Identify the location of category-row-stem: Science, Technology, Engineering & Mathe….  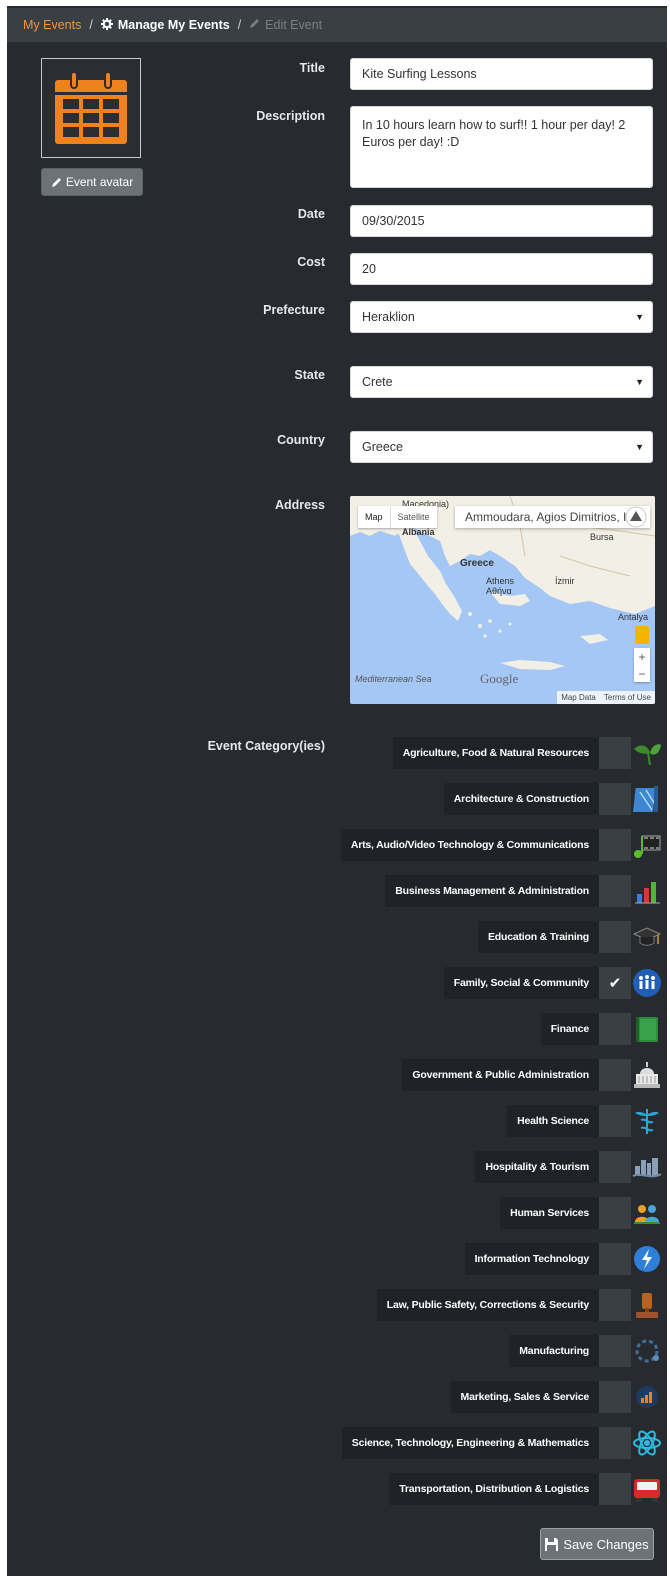
(502, 1443).